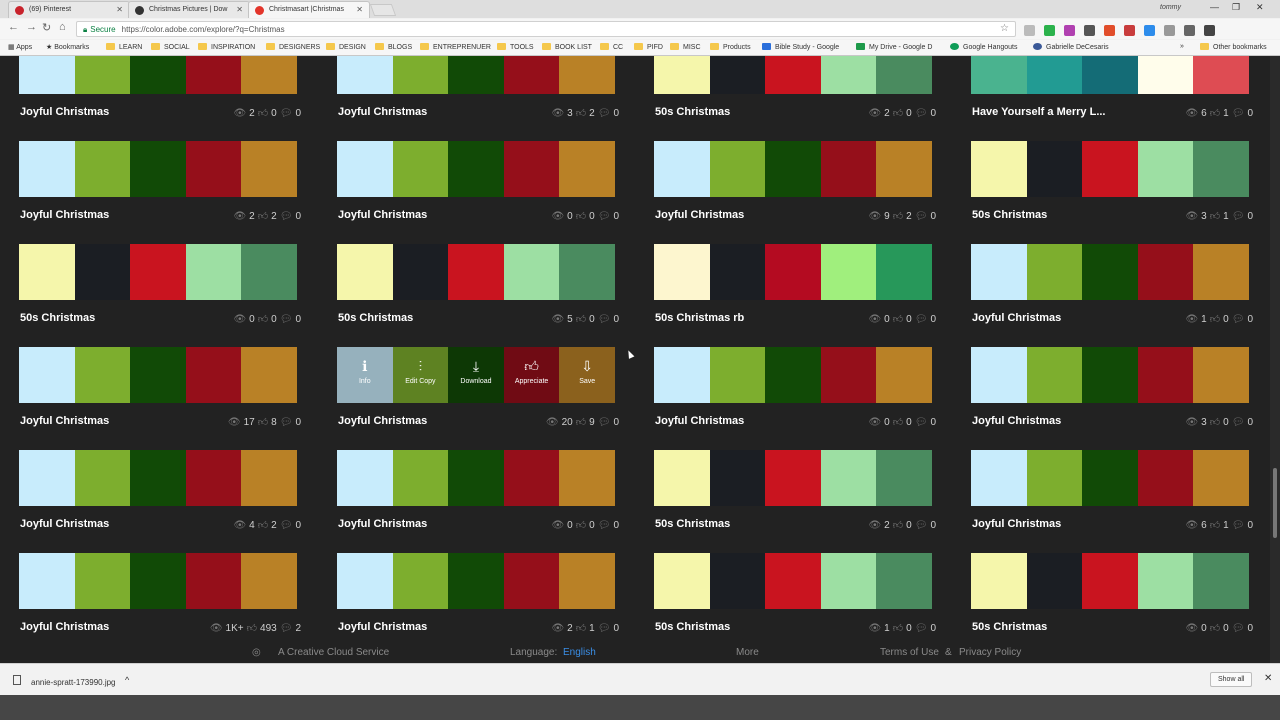 This screenshot has width=1280, height=720. I want to click on close-window-icon: ✕, so click(1260, 7).